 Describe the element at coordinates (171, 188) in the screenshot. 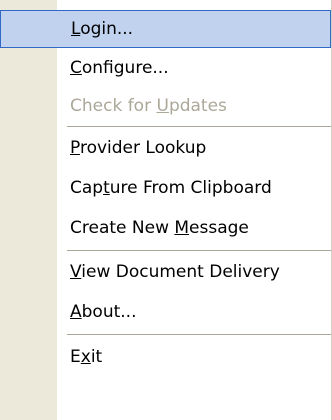

I see `menu-item-capture-from-clipboard-label: Capture From Clipboard` at that location.